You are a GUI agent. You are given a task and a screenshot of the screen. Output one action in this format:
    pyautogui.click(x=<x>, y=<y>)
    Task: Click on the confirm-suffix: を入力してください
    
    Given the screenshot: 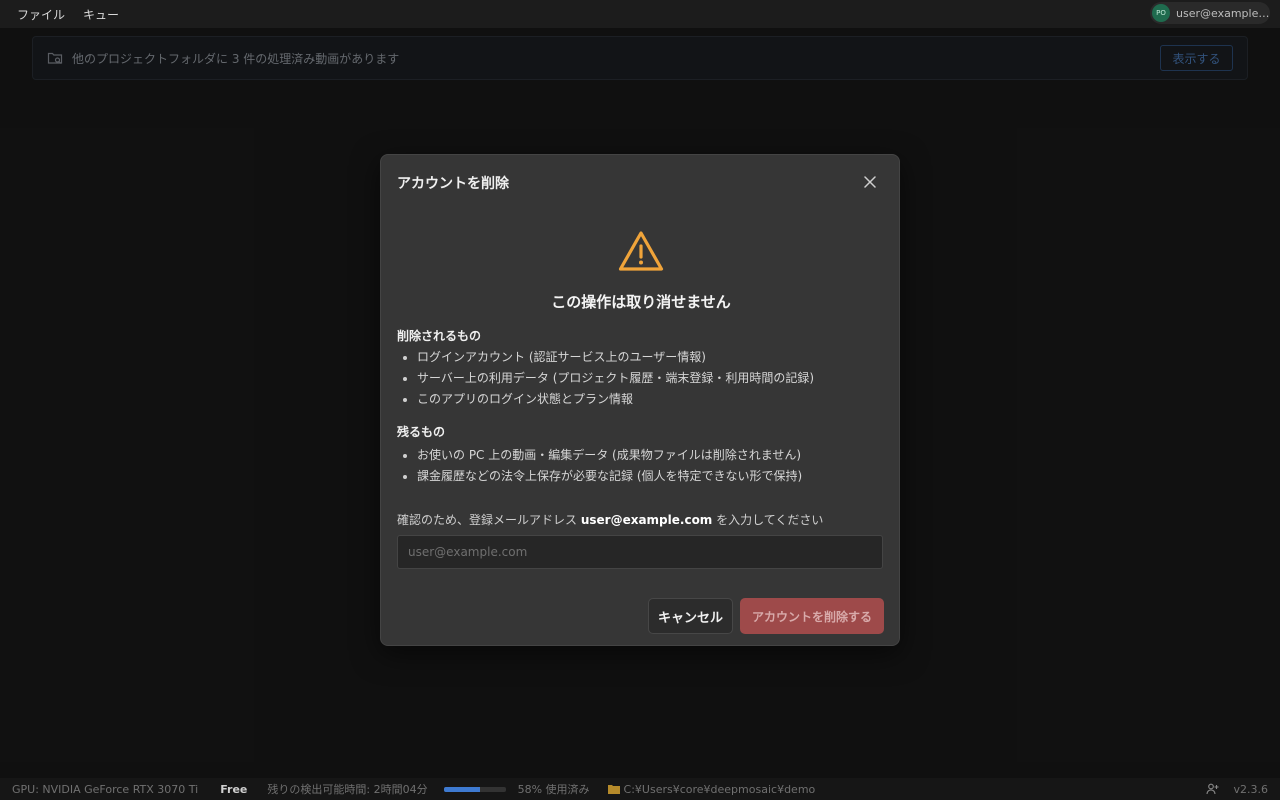 What is the action you would take?
    pyautogui.click(x=768, y=520)
    